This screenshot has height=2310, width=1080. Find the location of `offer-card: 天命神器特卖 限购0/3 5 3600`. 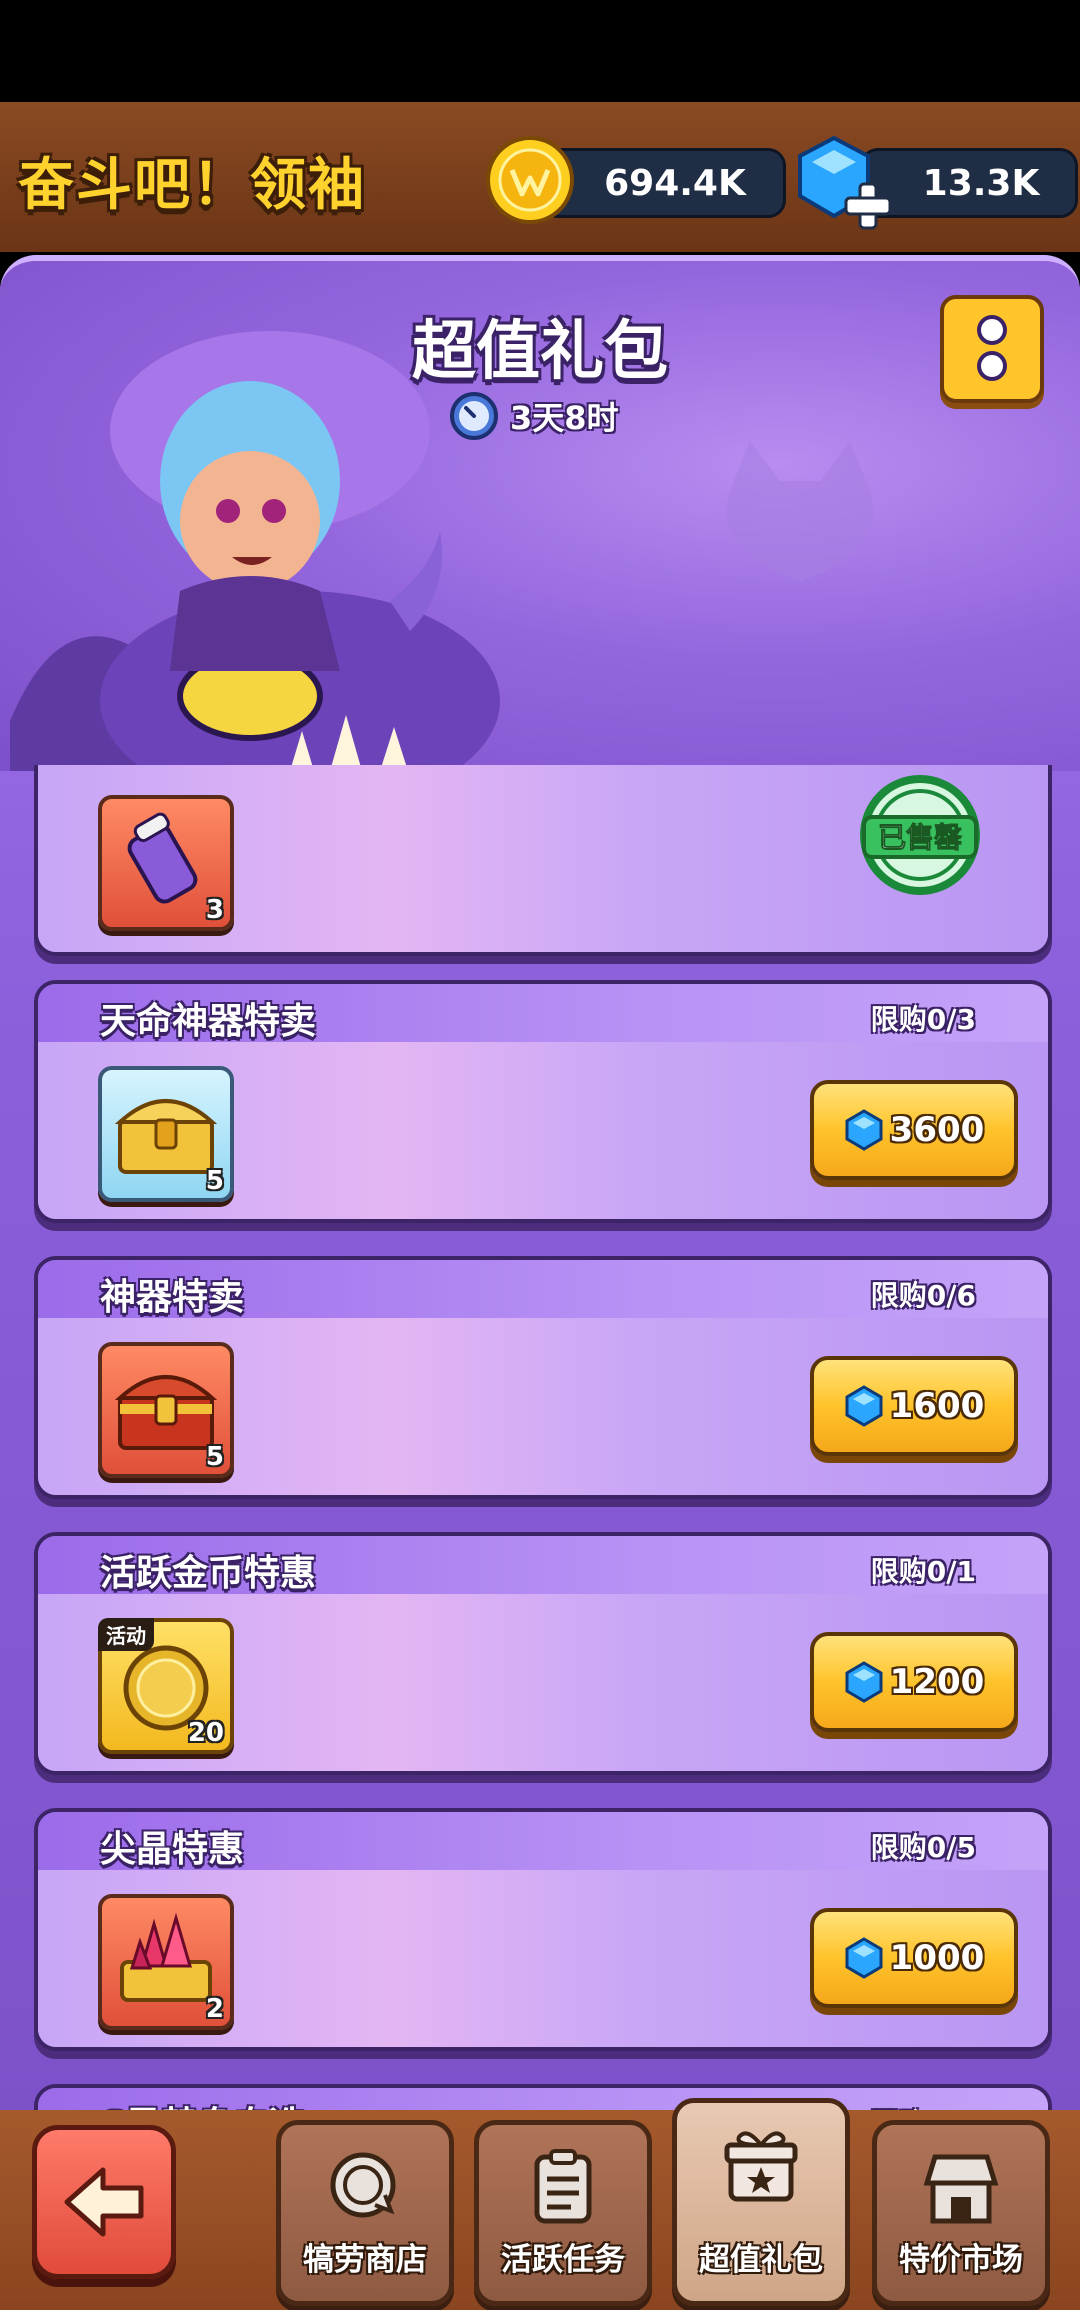

offer-card: 天命神器特卖 限购0/3 5 3600 is located at coordinates (543, 1101).